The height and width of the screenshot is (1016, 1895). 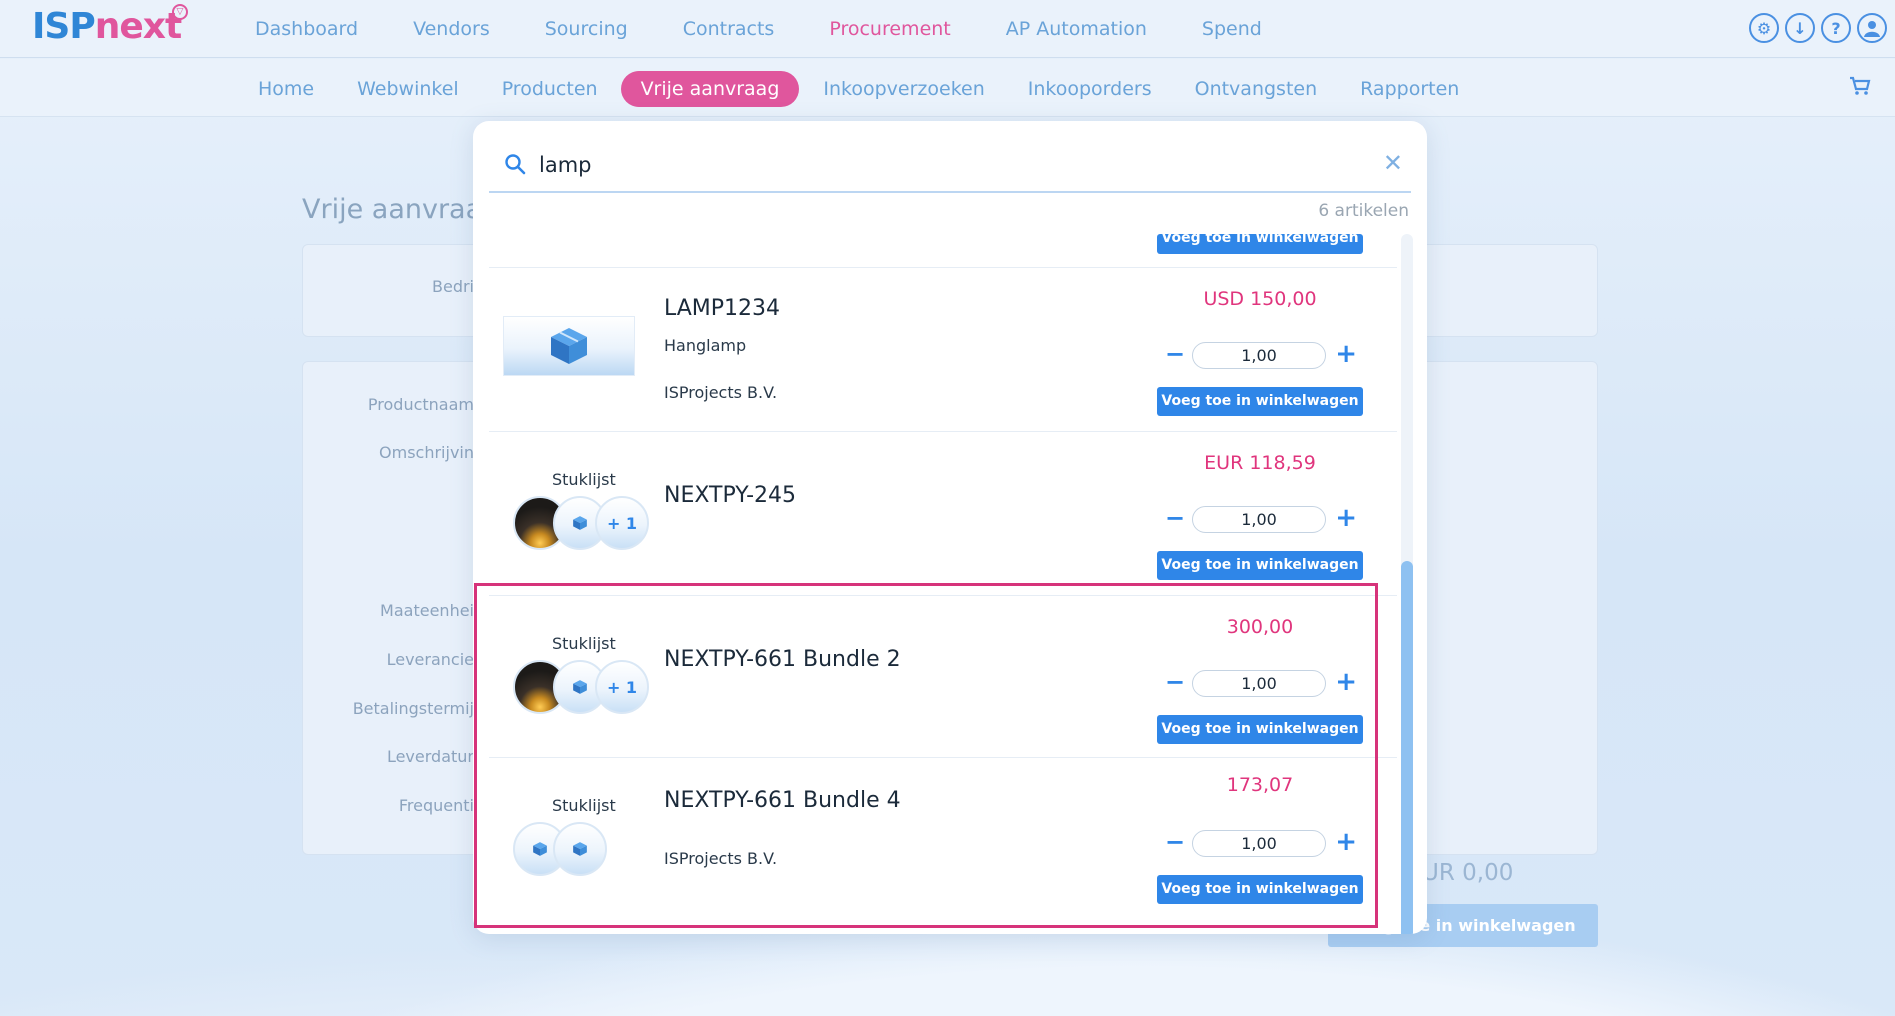 What do you see at coordinates (730, 495) in the screenshot?
I see `product-name: NEXTPY-245` at bounding box center [730, 495].